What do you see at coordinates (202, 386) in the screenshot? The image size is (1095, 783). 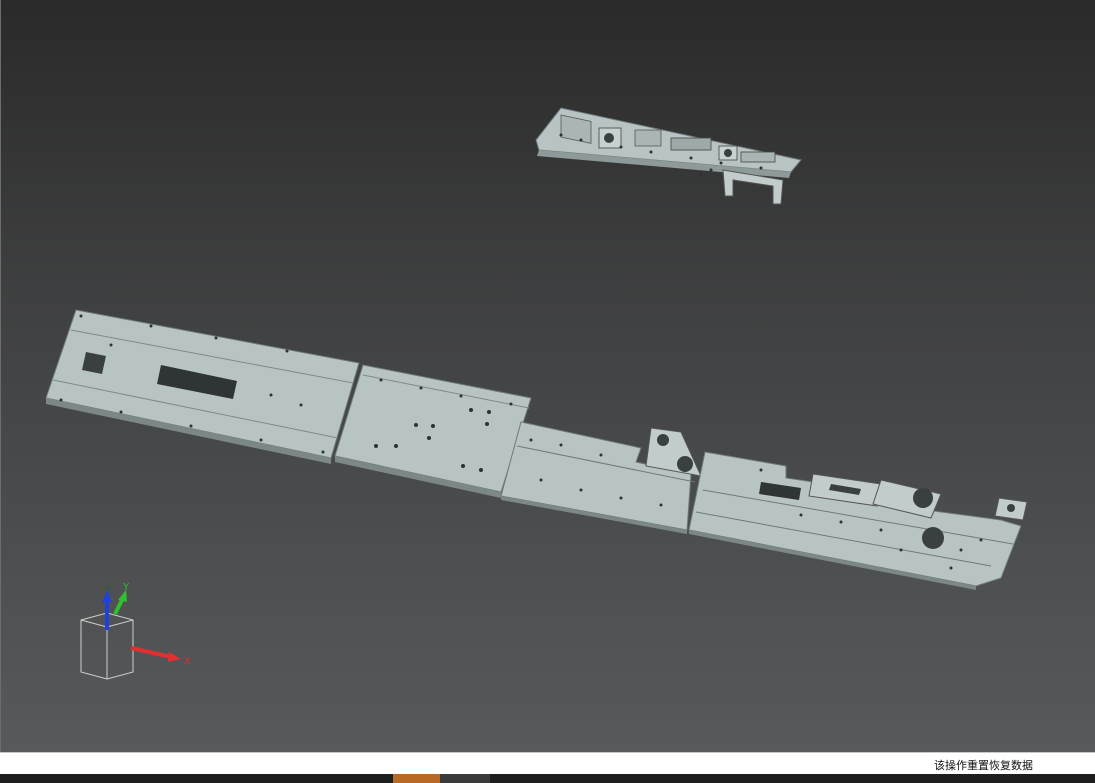 I see `base-plate-left` at bounding box center [202, 386].